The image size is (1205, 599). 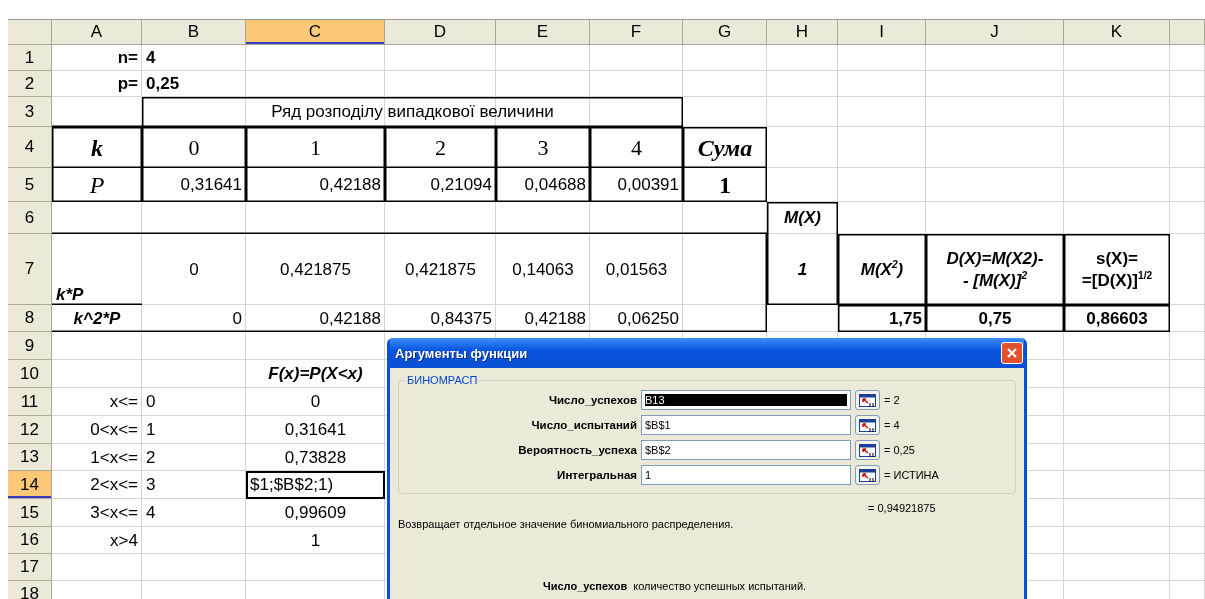 What do you see at coordinates (596, 475) in the screenshot?
I see `argument-label: Интегральная` at bounding box center [596, 475].